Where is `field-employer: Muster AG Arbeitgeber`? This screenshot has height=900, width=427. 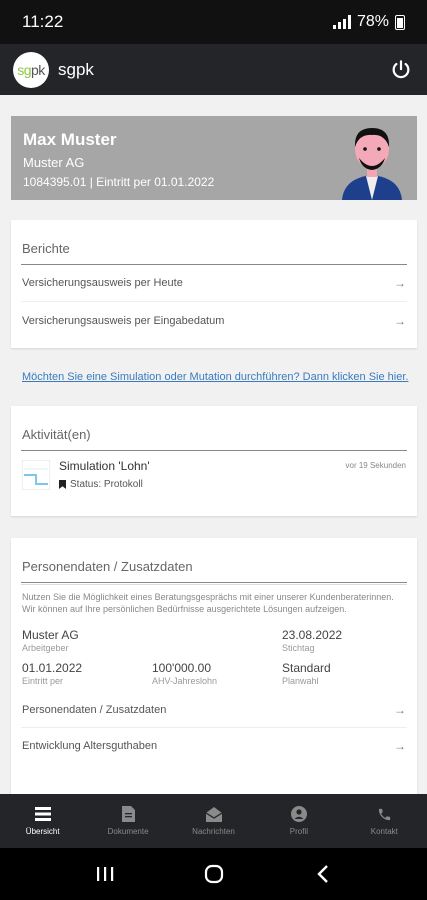
field-employer: Muster AG Arbeitgeber is located at coordinates (50, 640).